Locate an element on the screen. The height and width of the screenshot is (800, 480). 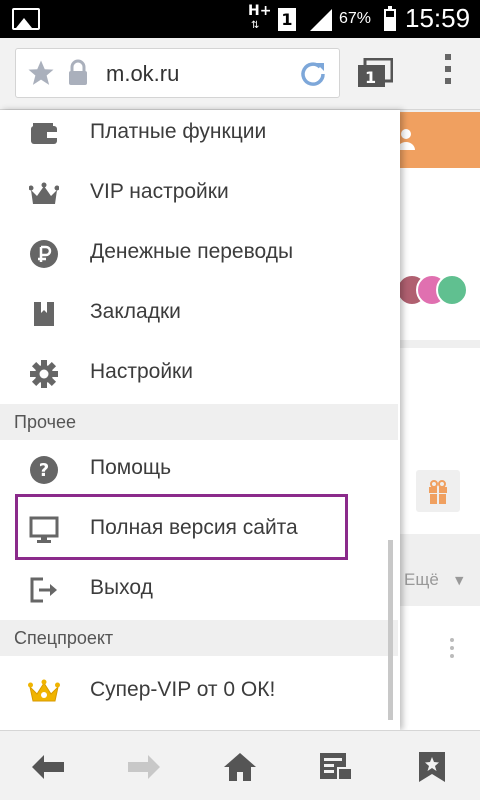
menu-item-settings: Настройки is located at coordinates (199, 374).